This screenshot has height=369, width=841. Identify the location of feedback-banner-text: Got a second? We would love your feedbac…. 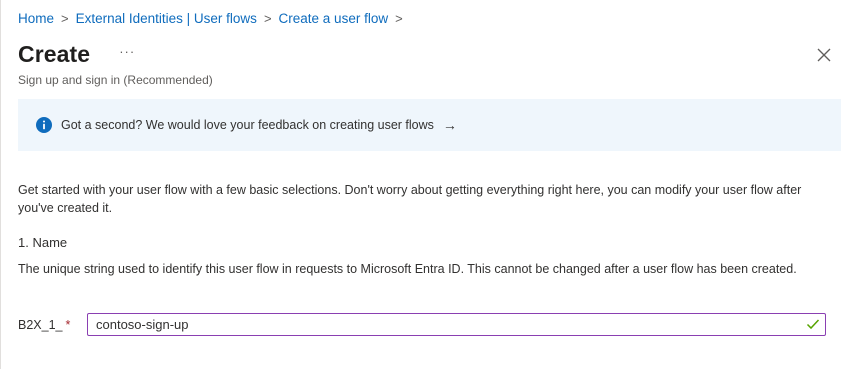
(247, 125).